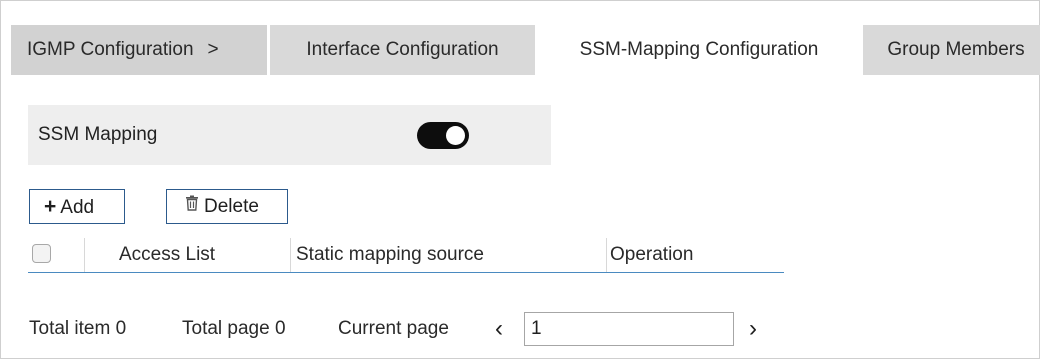 The image size is (1040, 359). I want to click on tab-group-members: Group Members, so click(951, 50).